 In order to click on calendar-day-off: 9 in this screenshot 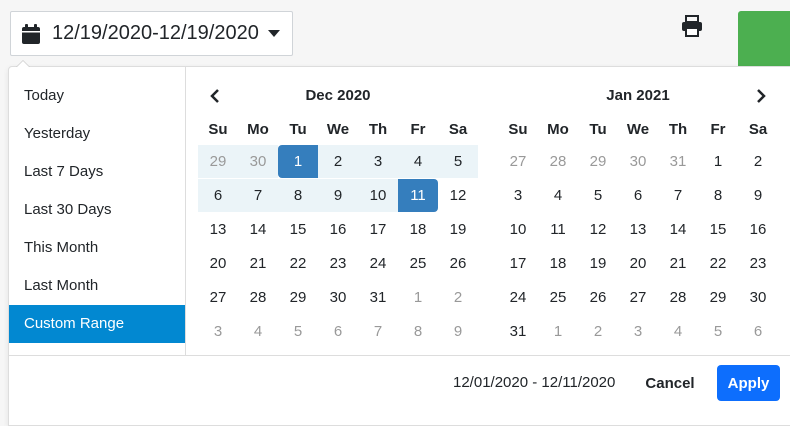, I will do `click(458, 331)`.